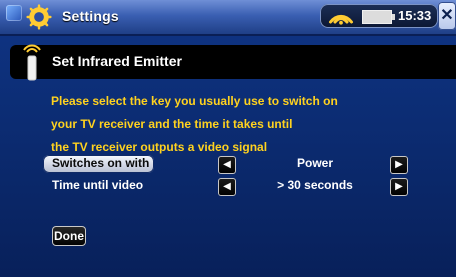 This screenshot has width=456, height=277. Describe the element at coordinates (90, 16) in the screenshot. I see `window-title: Settings` at that location.